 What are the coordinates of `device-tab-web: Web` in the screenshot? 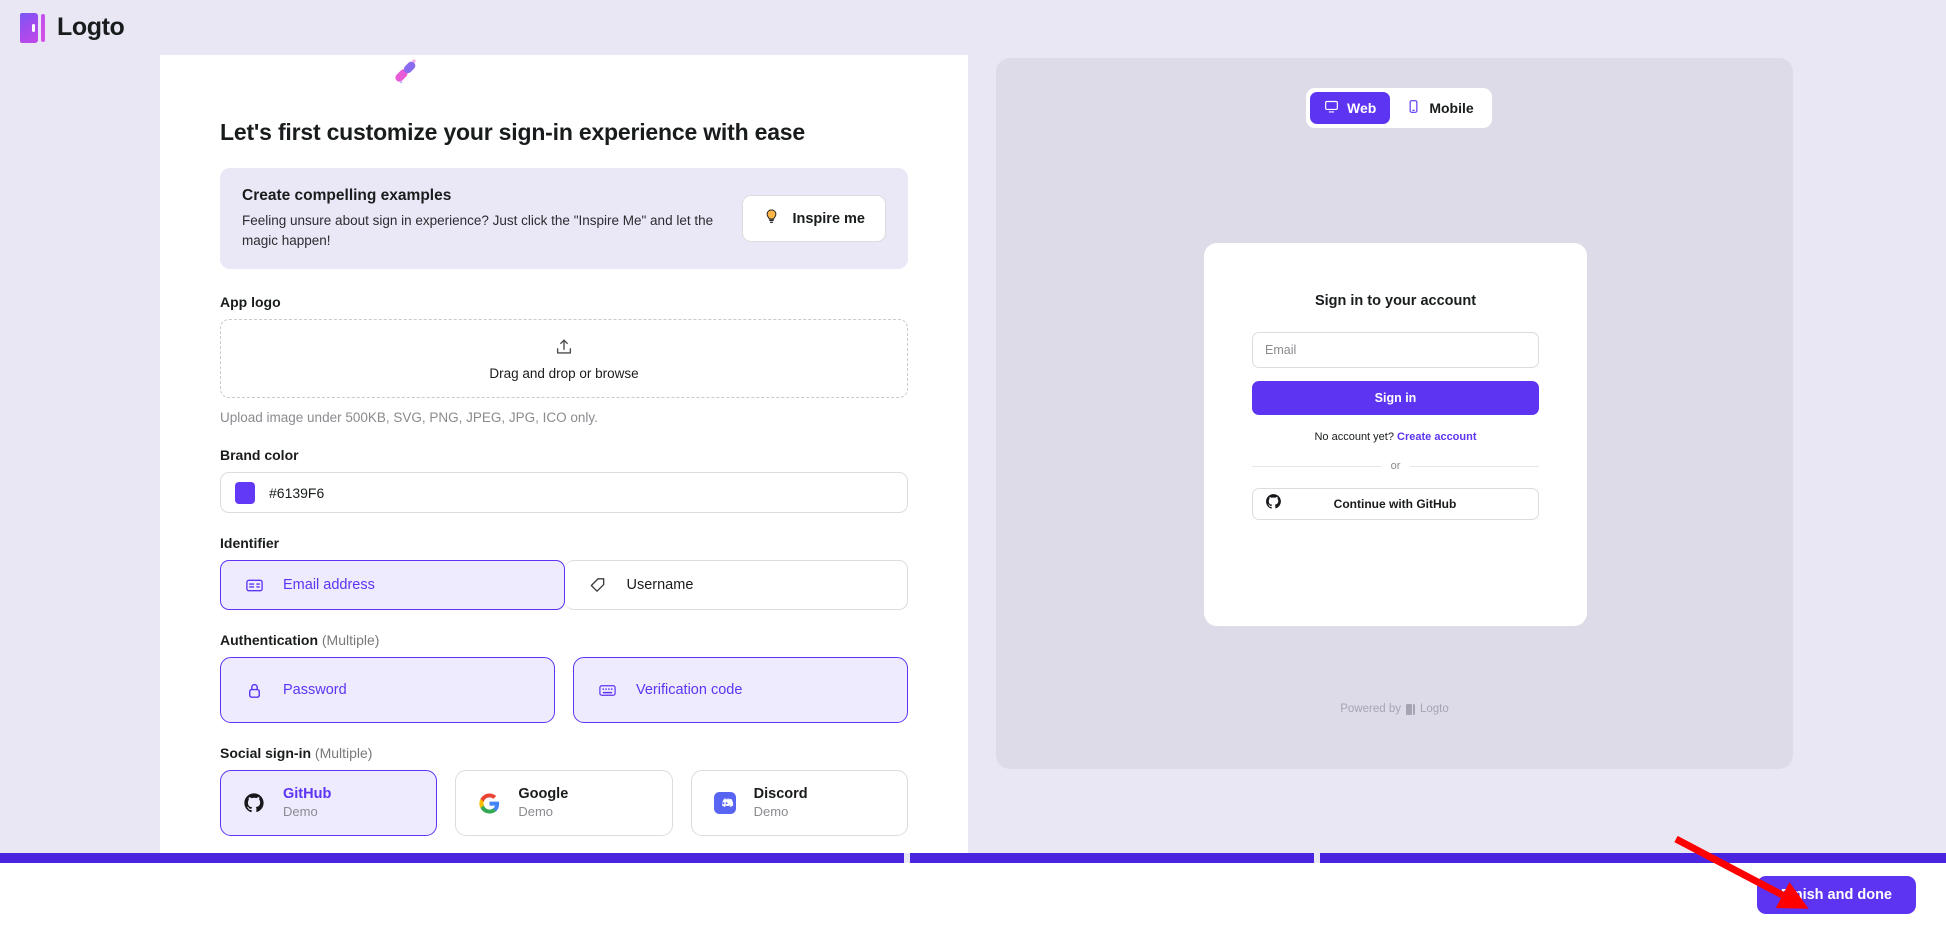 It's located at (1350, 108).